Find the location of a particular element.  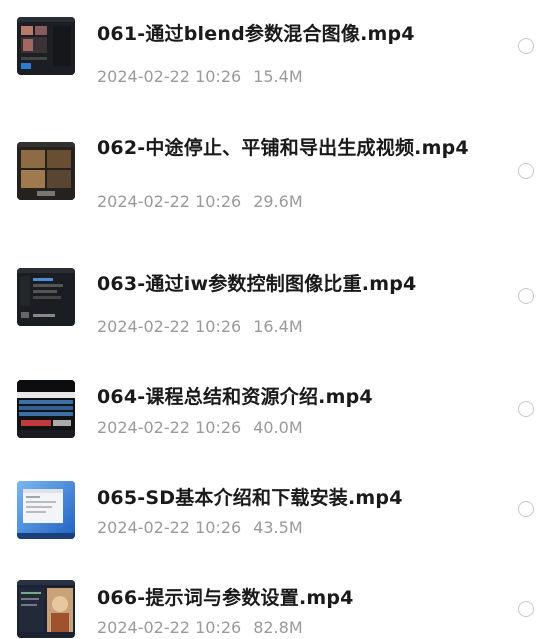

file-name: 064-课程总结和资源介绍.mp4 is located at coordinates (235, 397).